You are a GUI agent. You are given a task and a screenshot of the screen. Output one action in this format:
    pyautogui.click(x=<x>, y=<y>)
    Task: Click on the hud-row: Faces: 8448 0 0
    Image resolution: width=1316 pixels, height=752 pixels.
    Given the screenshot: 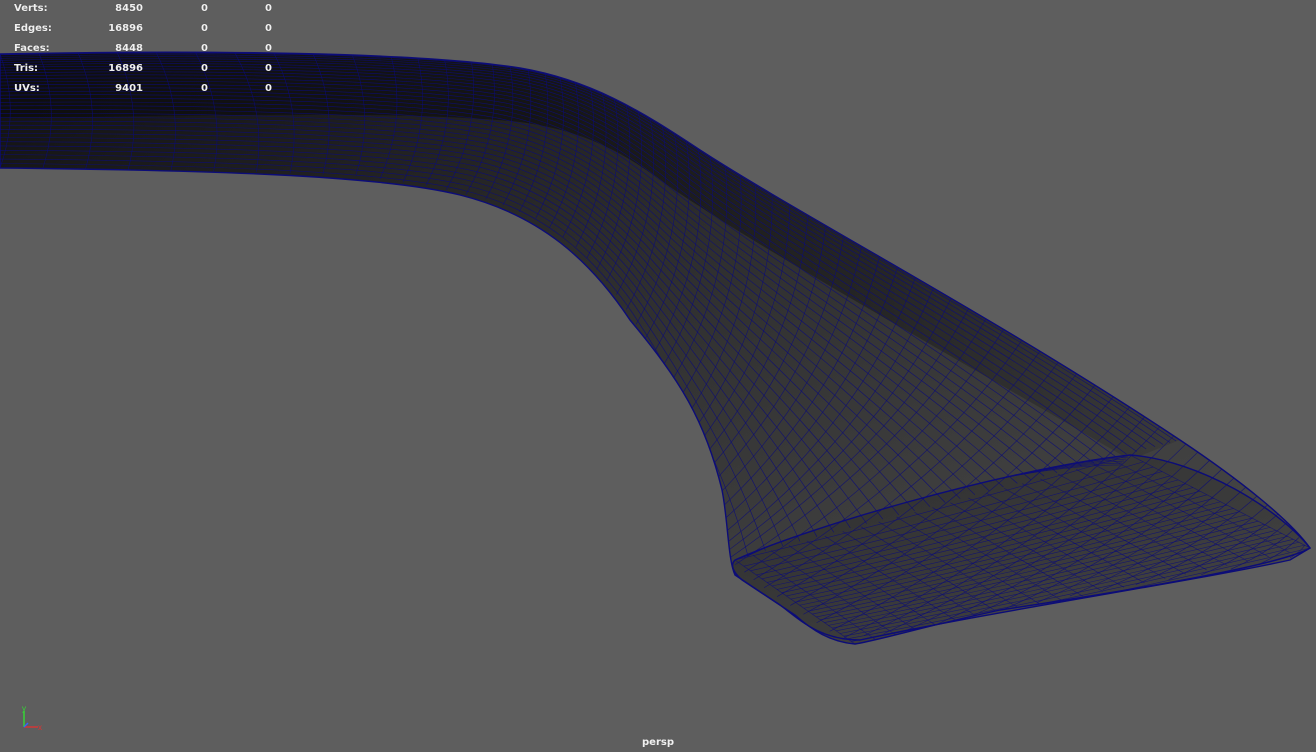 What is the action you would take?
    pyautogui.click(x=143, y=50)
    